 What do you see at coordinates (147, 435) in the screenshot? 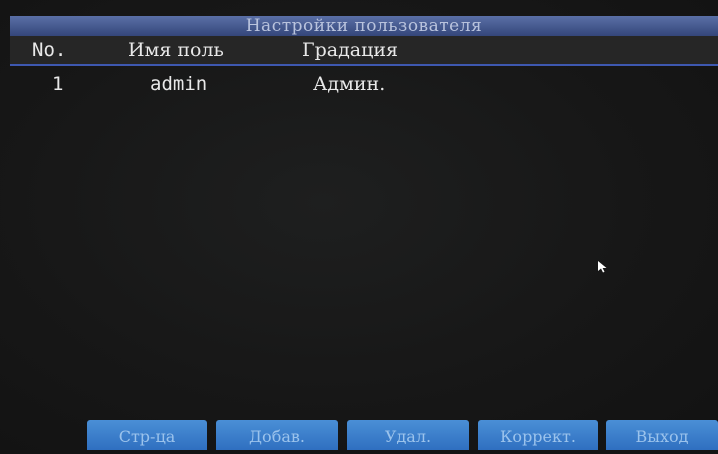
I see `page-button: Стр-ца` at bounding box center [147, 435].